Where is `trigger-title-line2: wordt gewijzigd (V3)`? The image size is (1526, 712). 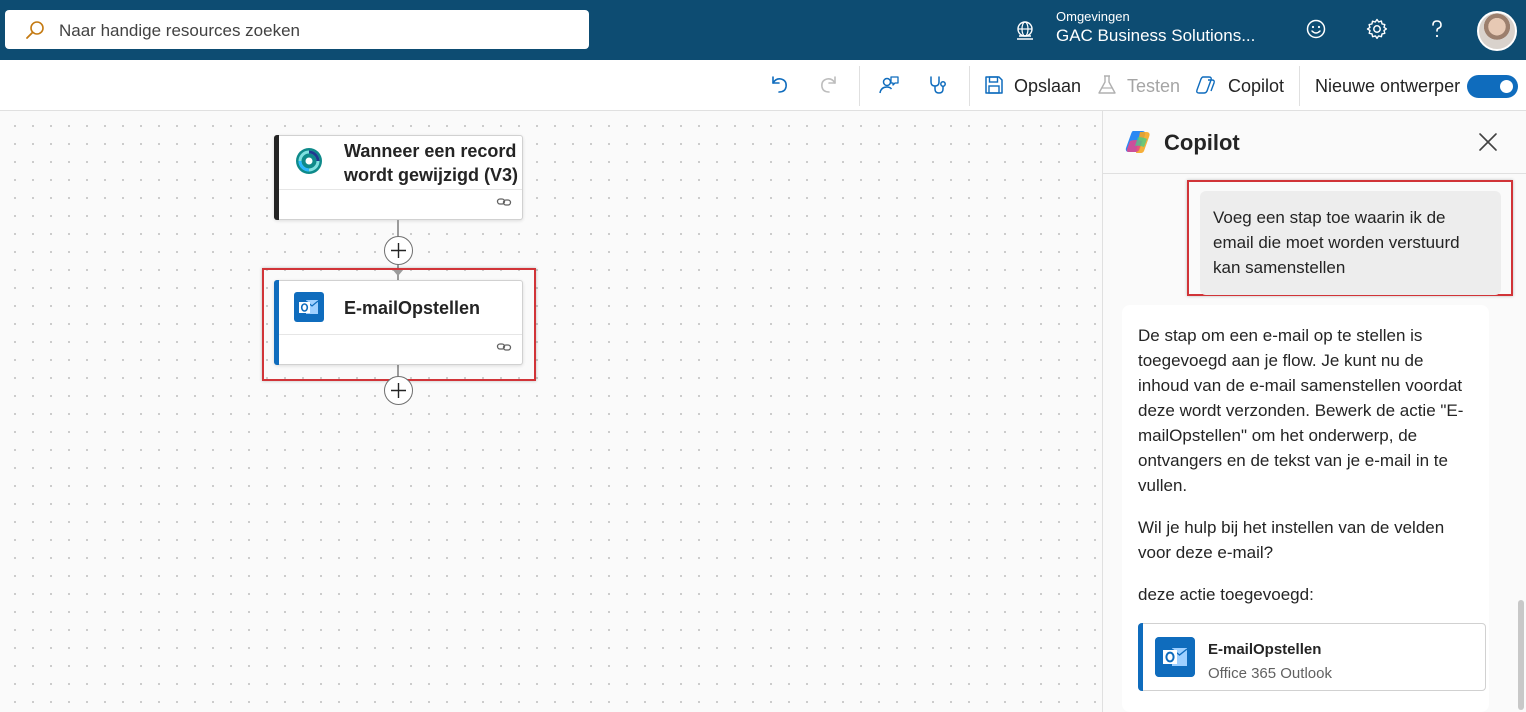
trigger-title-line2: wordt gewijzigd (V3) is located at coordinates (431, 175).